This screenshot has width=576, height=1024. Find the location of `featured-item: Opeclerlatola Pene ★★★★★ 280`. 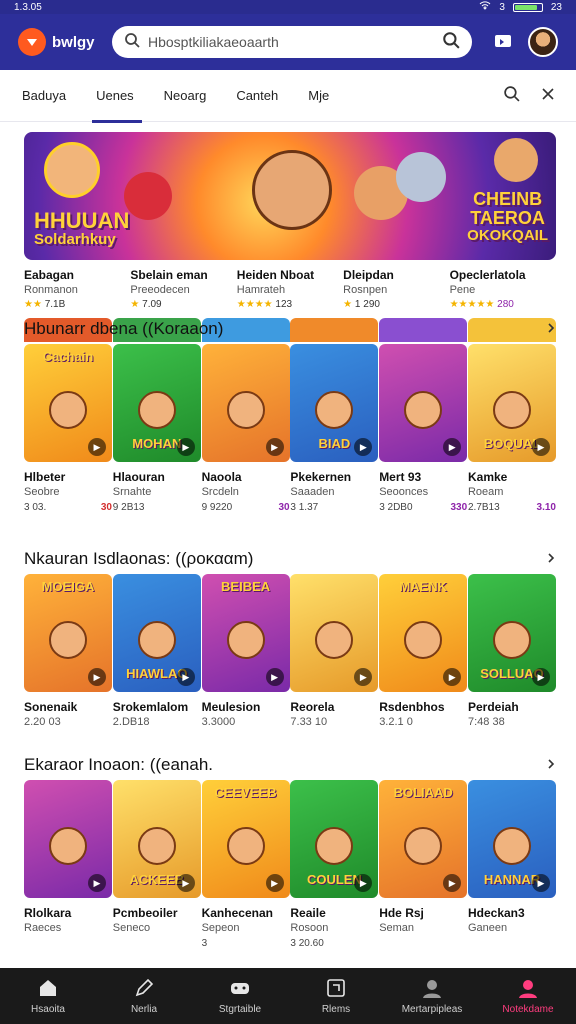

featured-item: Opeclerlatola Pene ★★★★★ 280 is located at coordinates (503, 289).